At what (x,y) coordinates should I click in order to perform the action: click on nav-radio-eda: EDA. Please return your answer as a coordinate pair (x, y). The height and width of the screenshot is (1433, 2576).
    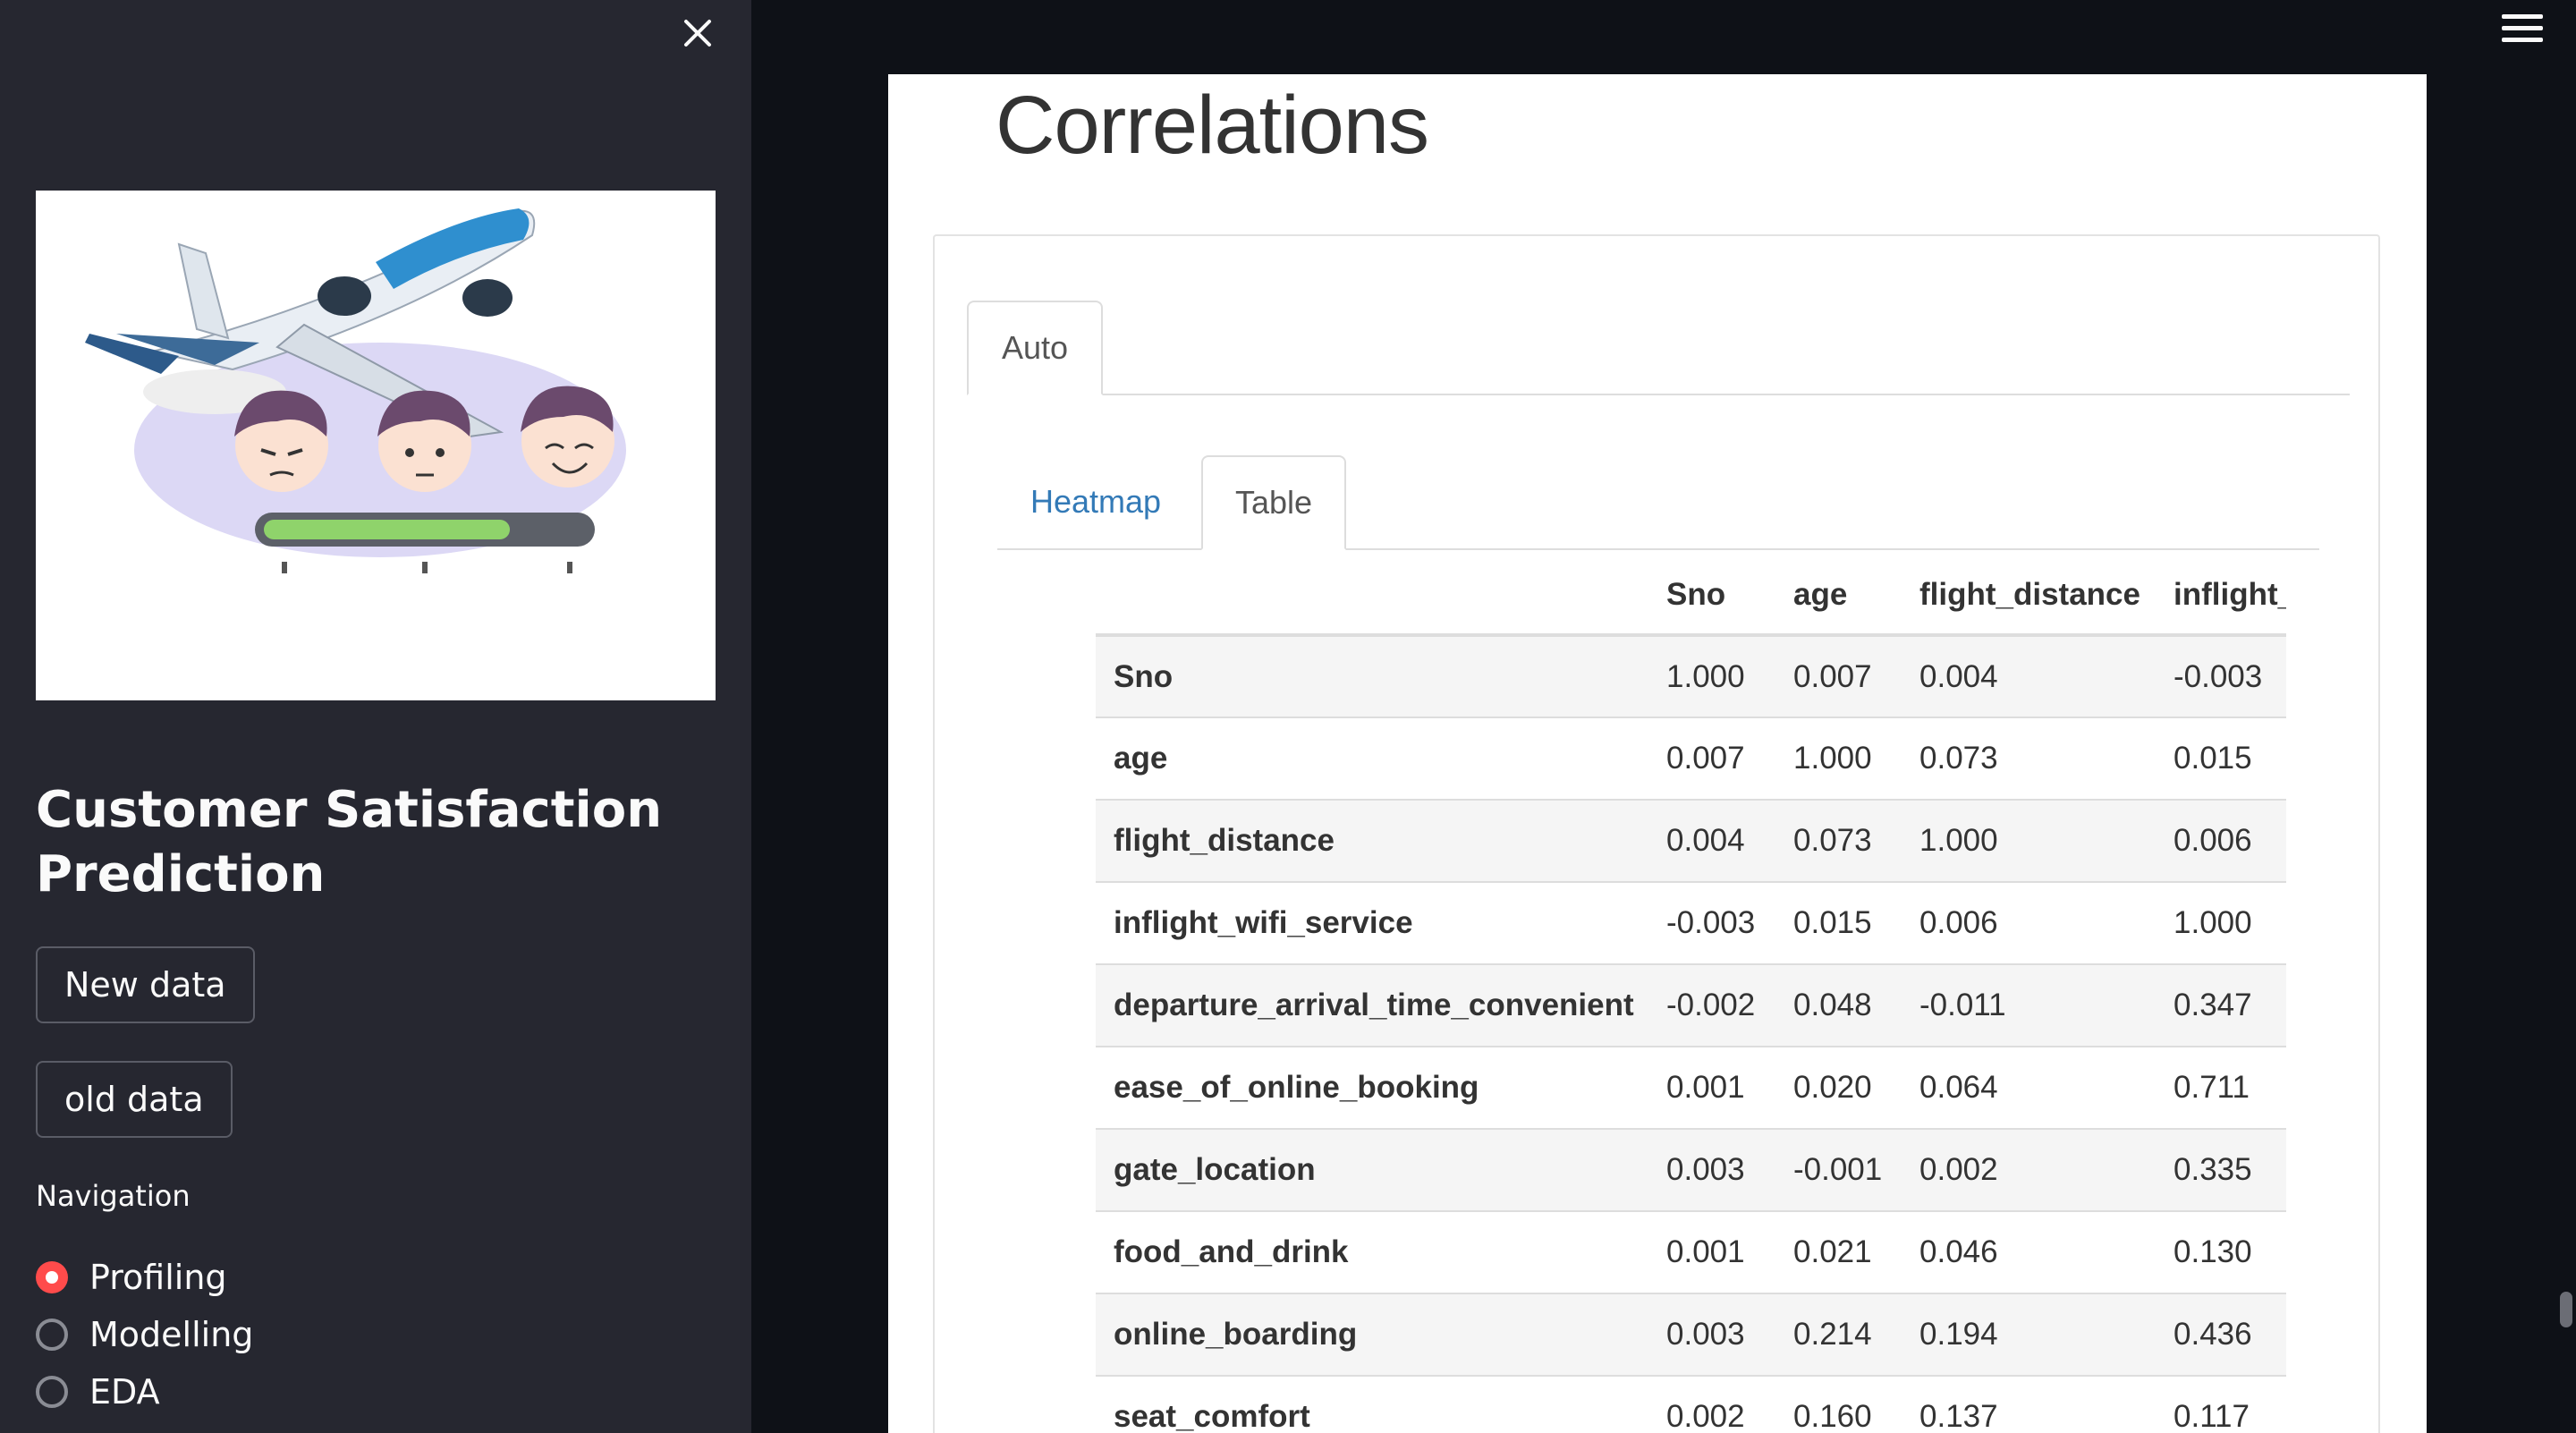
    Looking at the image, I should click on (98, 1392).